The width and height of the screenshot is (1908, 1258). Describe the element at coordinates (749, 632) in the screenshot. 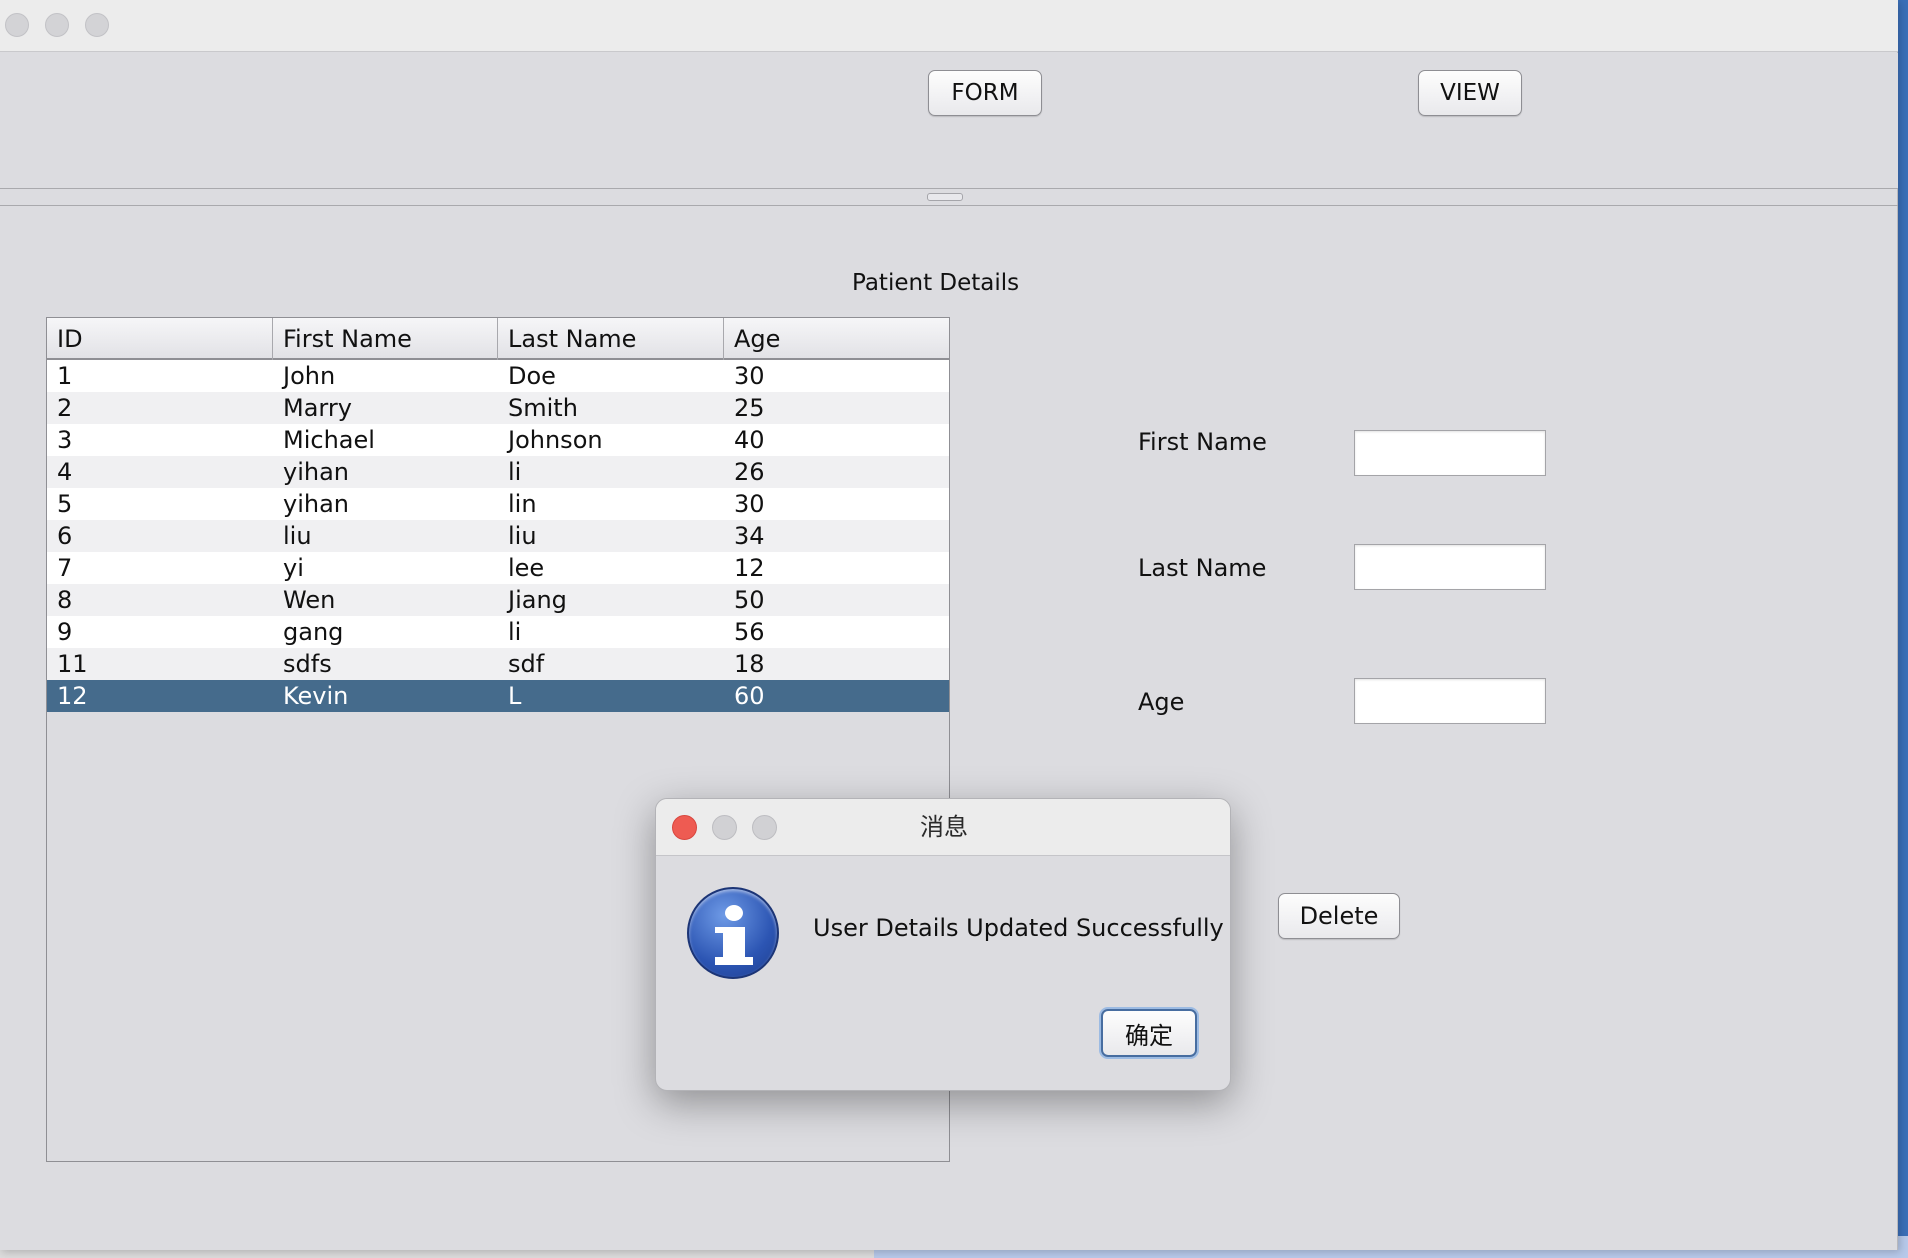

I see `table-cell: 56` at that location.